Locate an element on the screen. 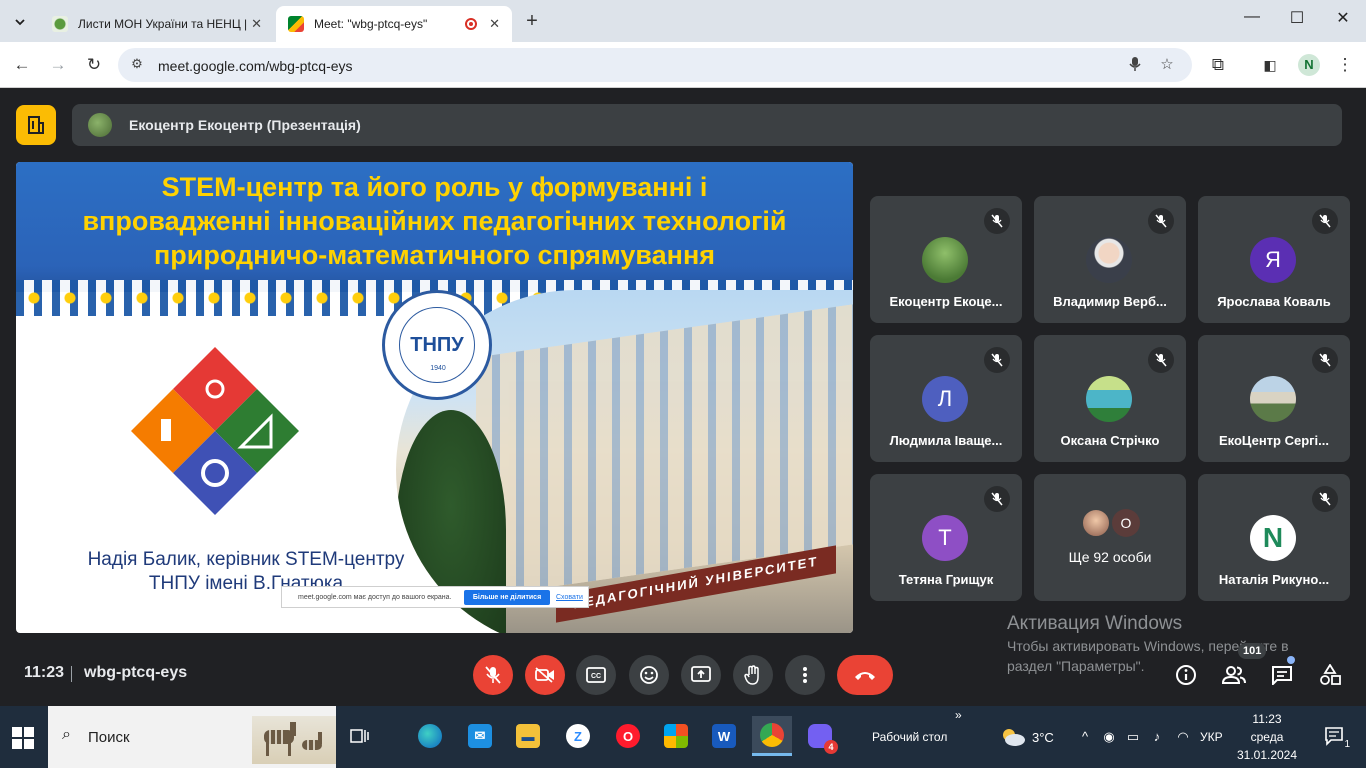 The height and width of the screenshot is (768, 1366). desktop-toolbar-label: Рабочий стол is located at coordinates (909, 737).